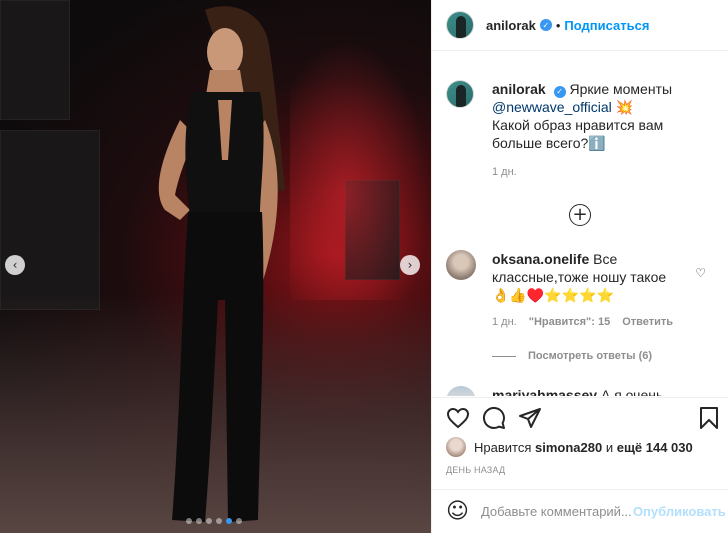  What do you see at coordinates (655, 447) in the screenshot?
I see `likes-count: ещё 144 030` at bounding box center [655, 447].